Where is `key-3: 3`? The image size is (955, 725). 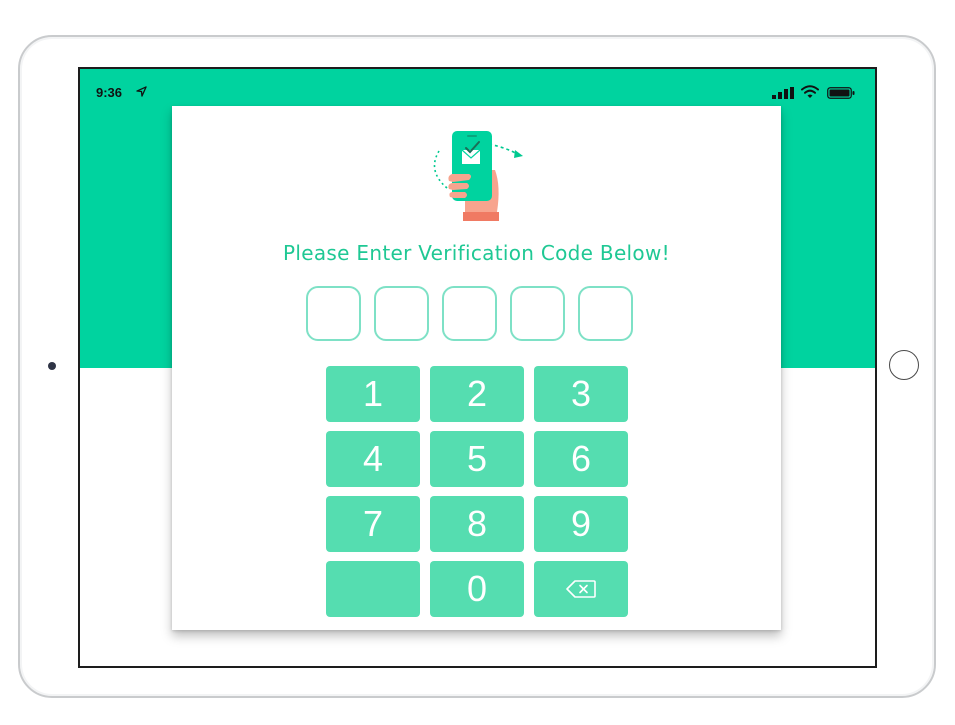
key-3: 3 is located at coordinates (581, 394).